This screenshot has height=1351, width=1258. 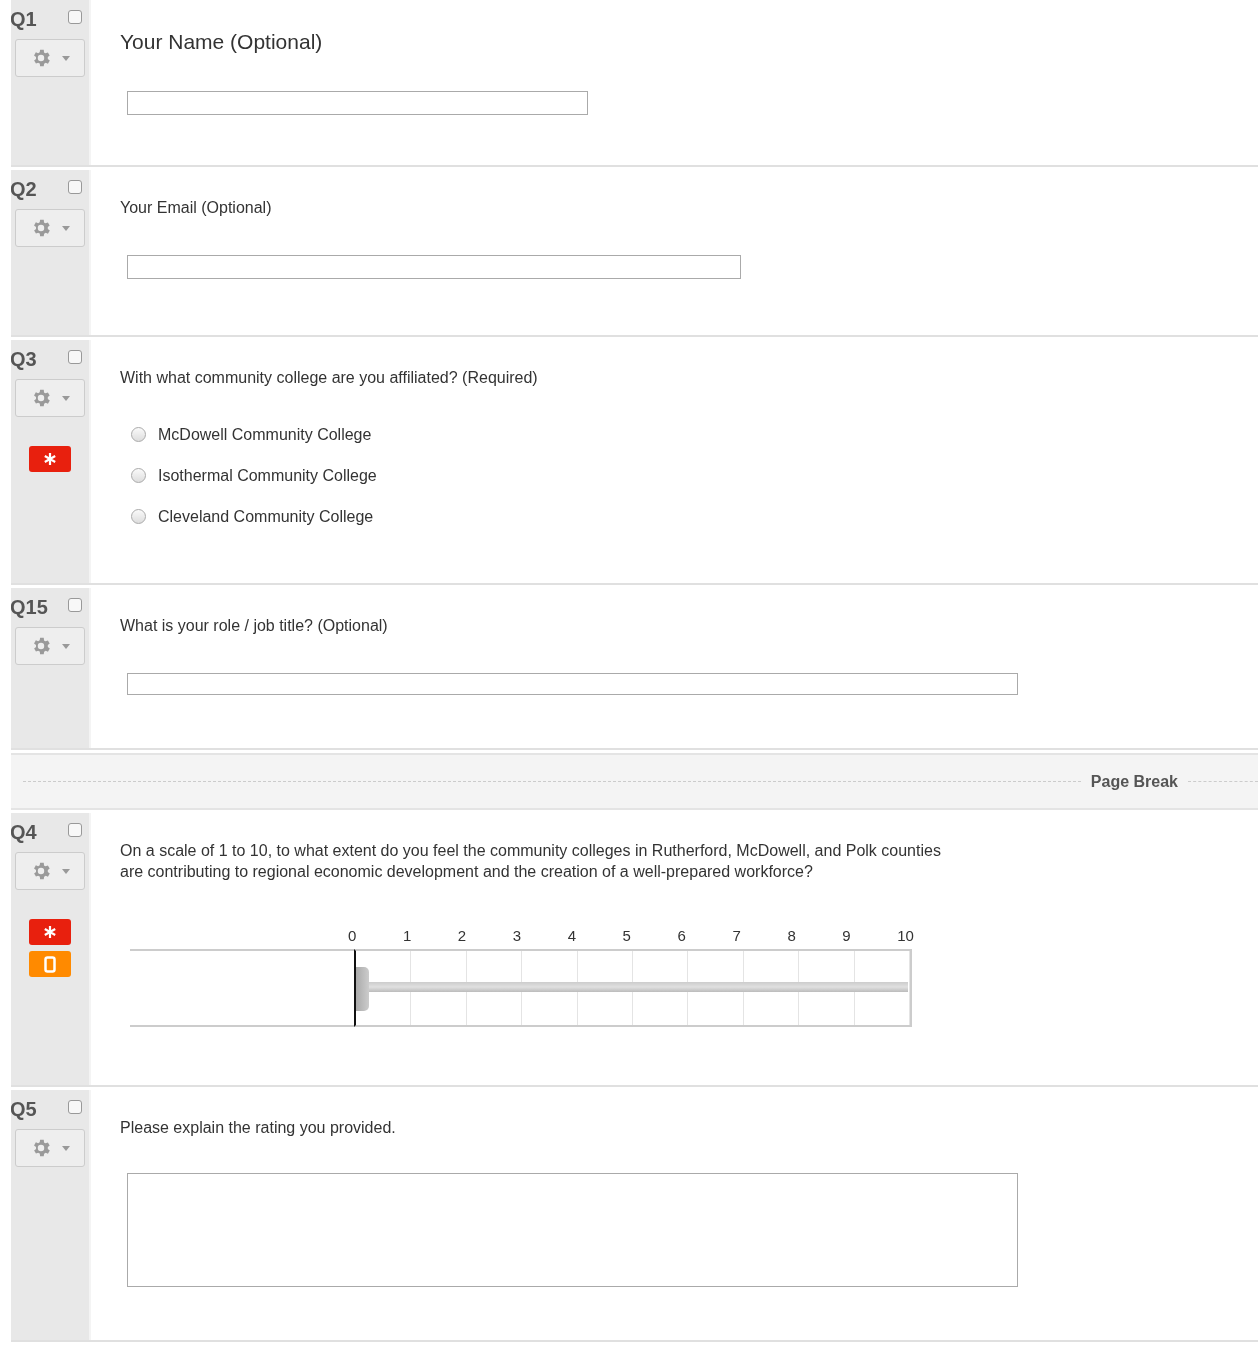 What do you see at coordinates (362, 988) in the screenshot?
I see `slider-handle` at bounding box center [362, 988].